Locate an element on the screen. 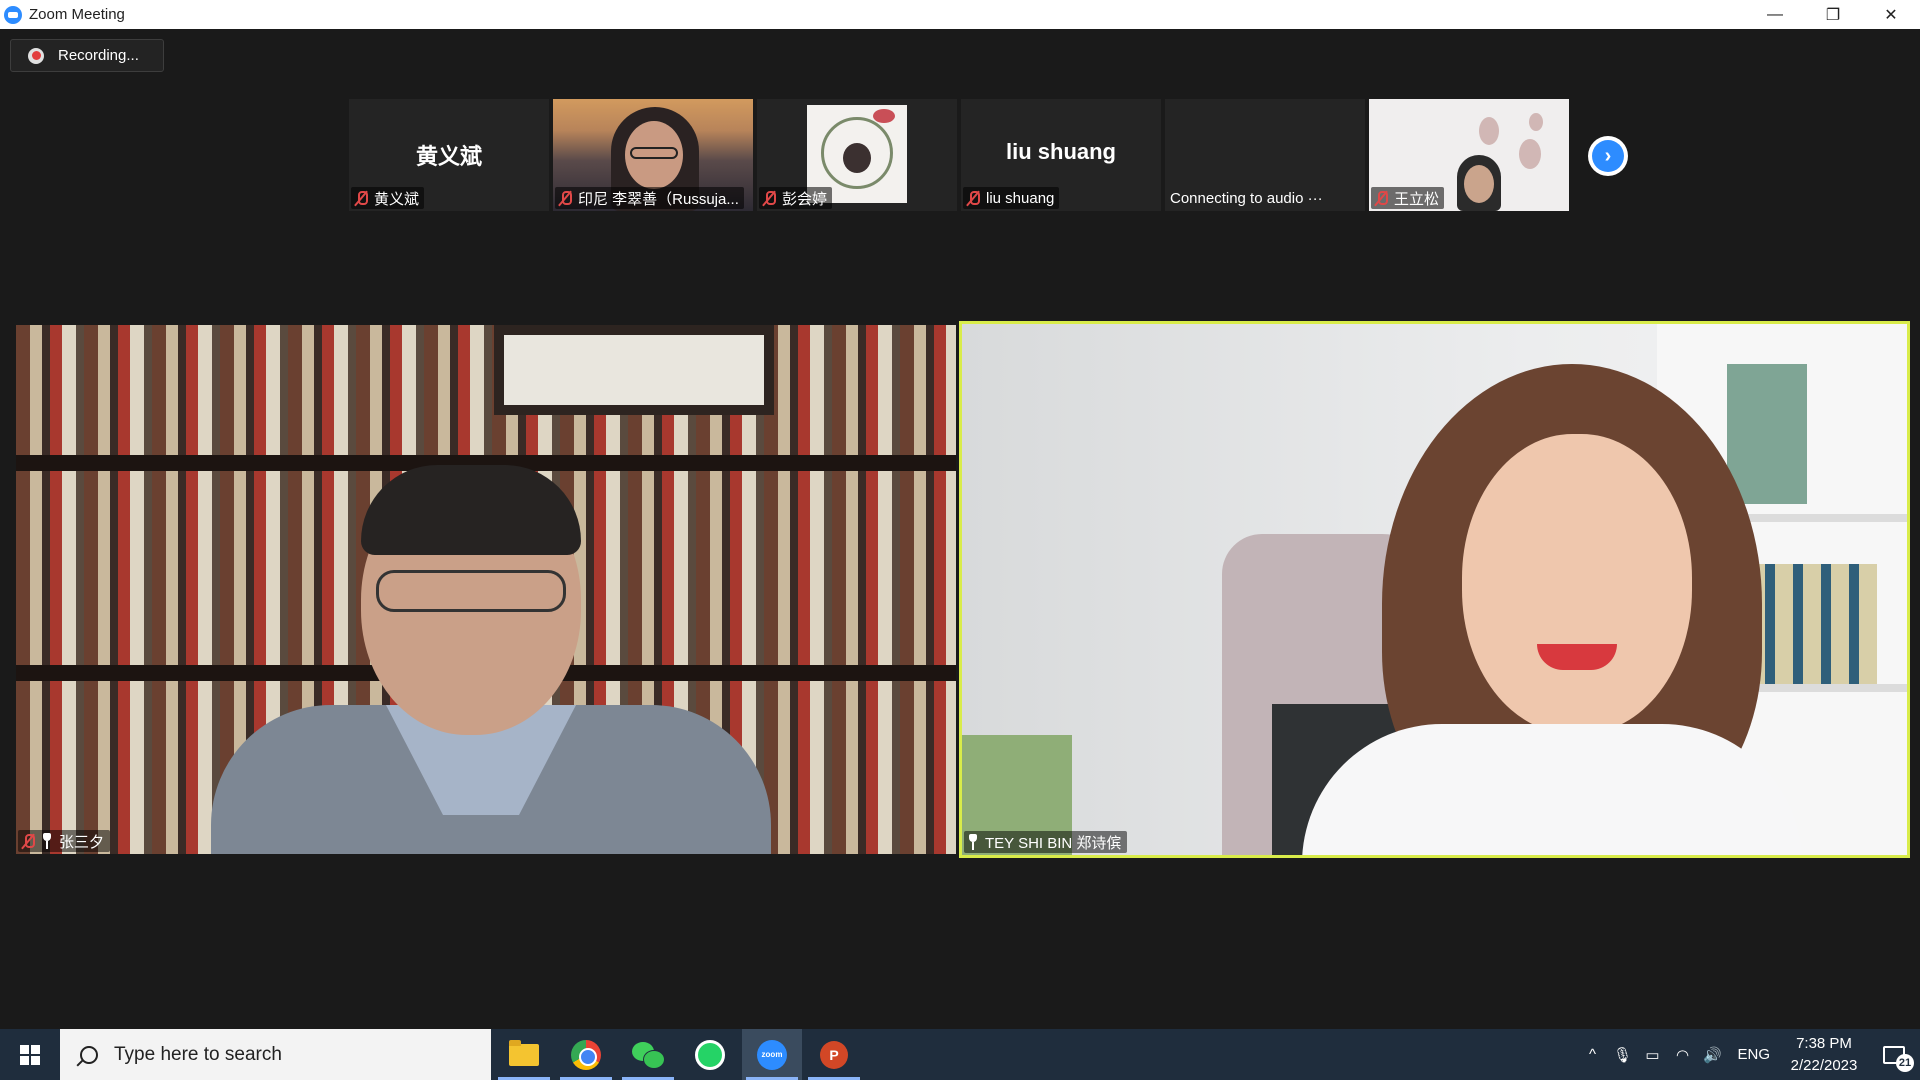 The image size is (1920, 1080). participant-name-tag: liu shuang is located at coordinates (1011, 198).